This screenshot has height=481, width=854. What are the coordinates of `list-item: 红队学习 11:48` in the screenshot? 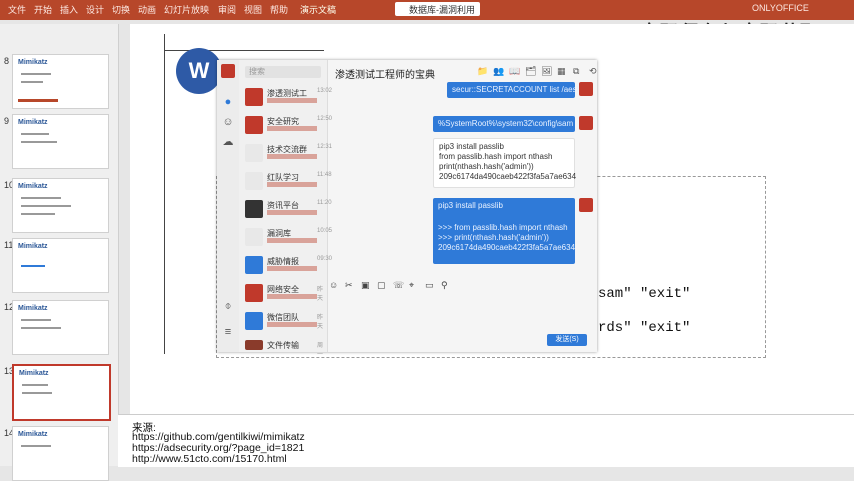 It's located at (285, 182).